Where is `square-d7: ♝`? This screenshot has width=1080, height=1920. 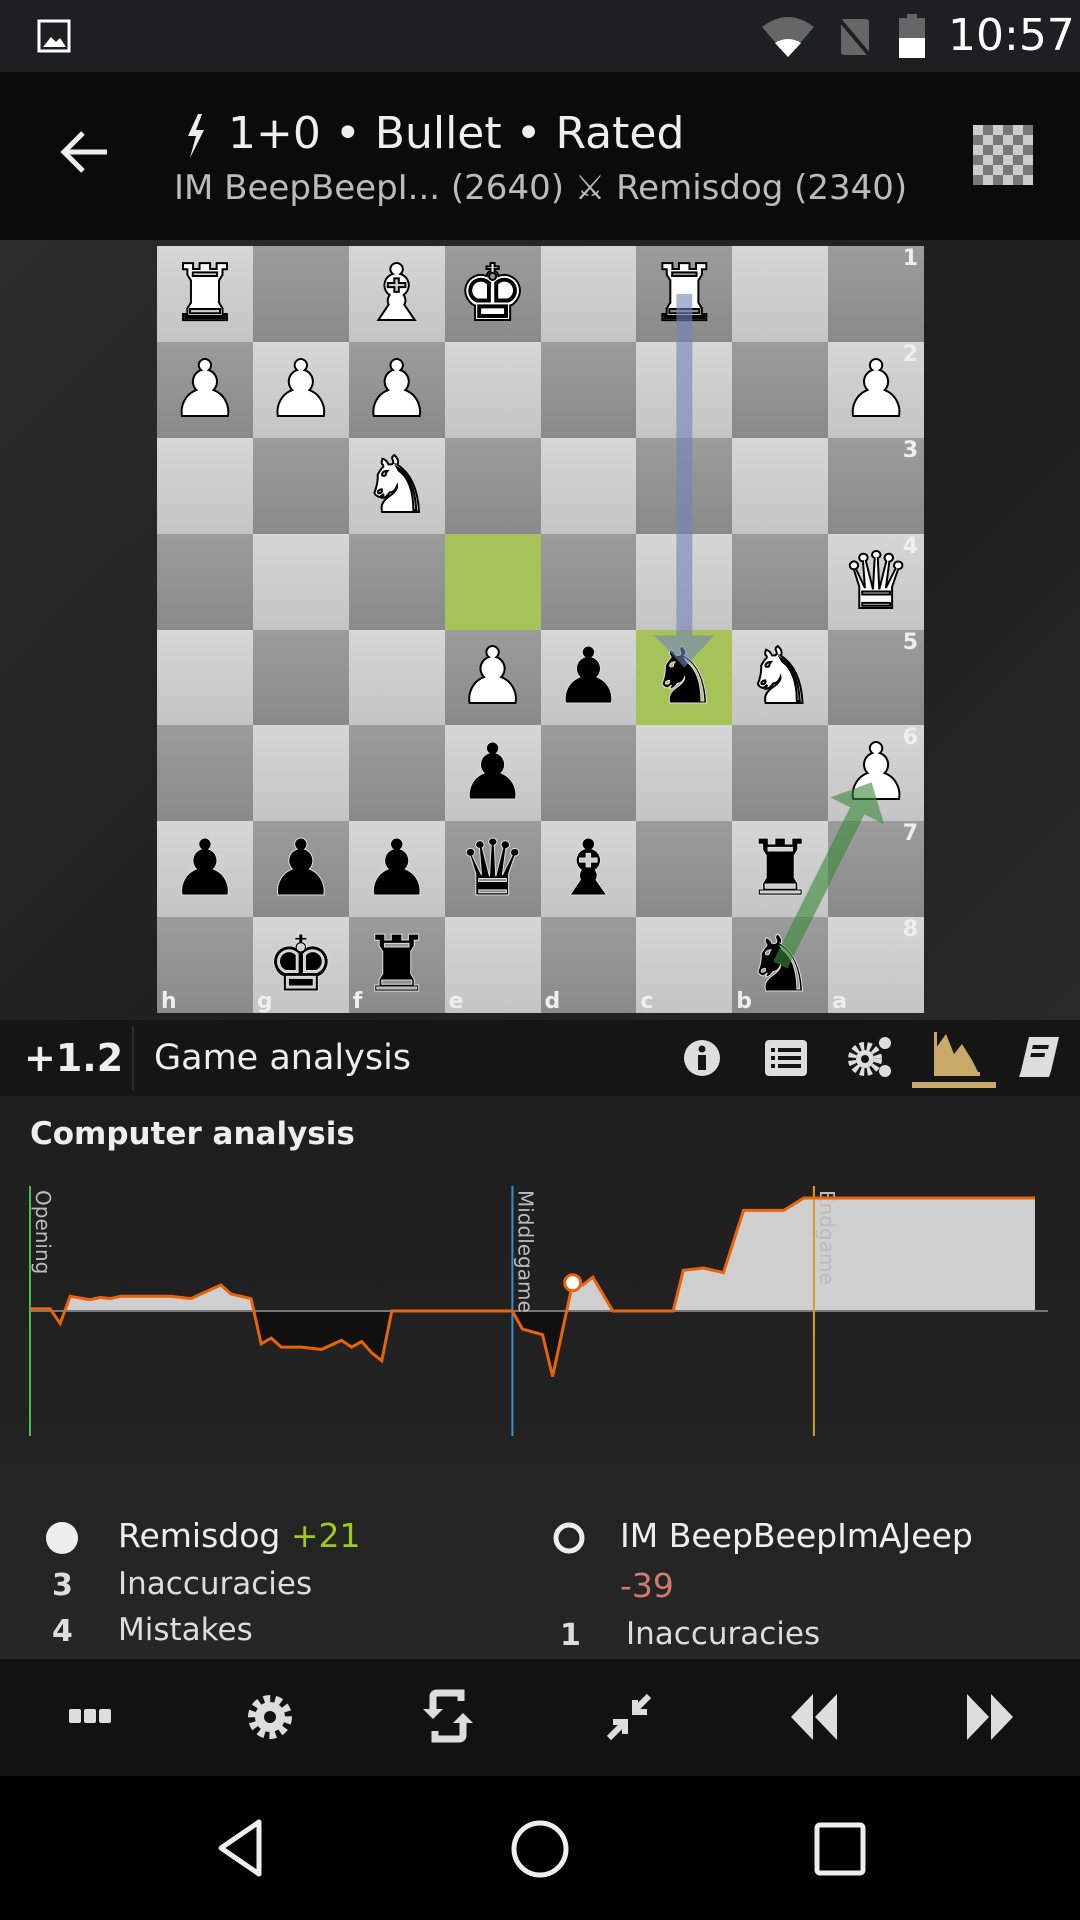 square-d7: ♝ is located at coordinates (588, 869).